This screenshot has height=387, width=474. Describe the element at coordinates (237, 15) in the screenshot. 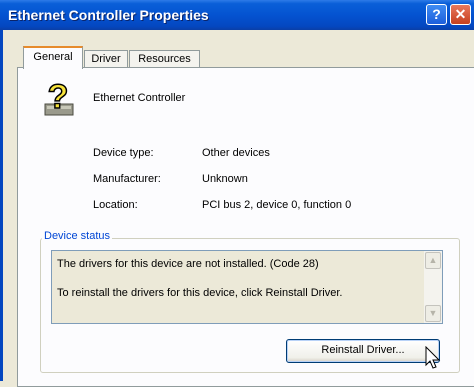

I see `title-bar: Ethernet Controller Properties ? ✕` at that location.